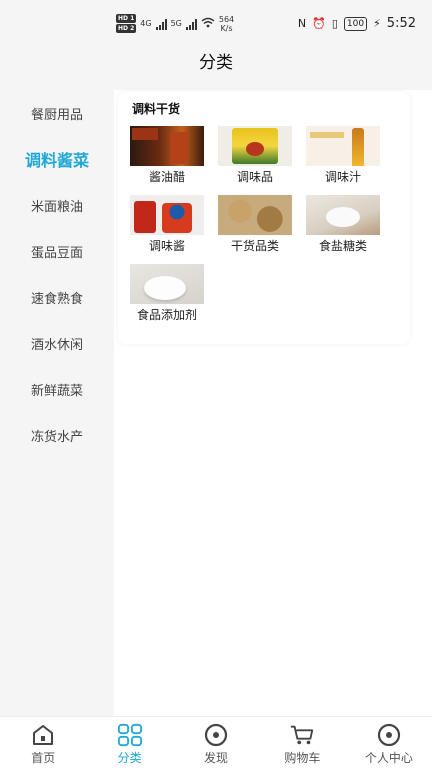 This screenshot has height=768, width=432. I want to click on subcategory-label: 调味汁, so click(342, 177).